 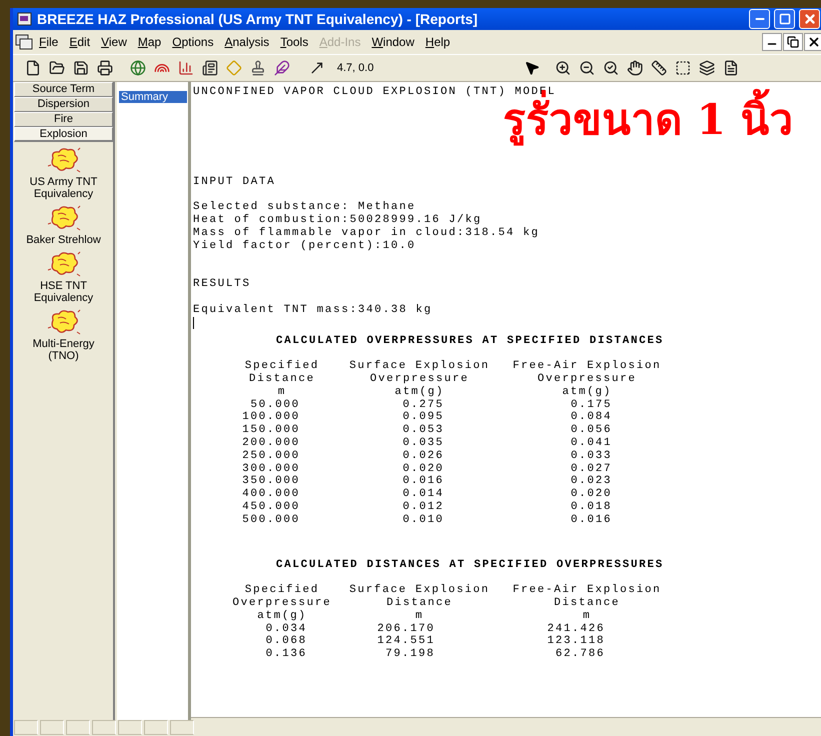 I want to click on menu-item: Help, so click(x=438, y=42).